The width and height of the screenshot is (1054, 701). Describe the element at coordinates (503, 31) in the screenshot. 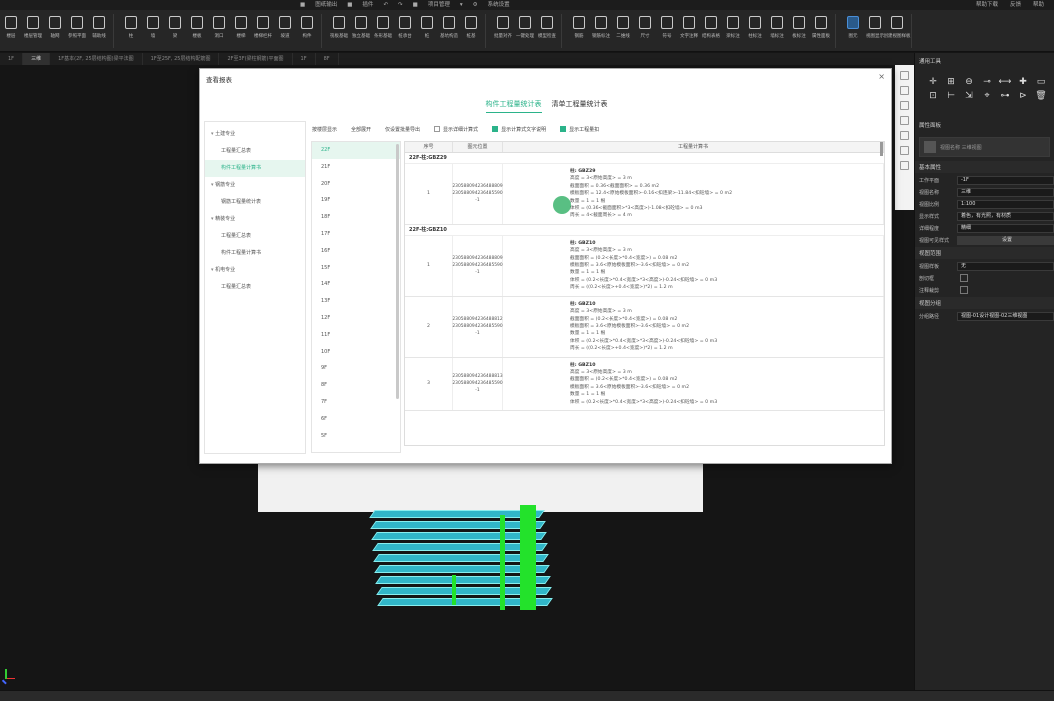

I see `ribbon-button: 批量对齐` at that location.